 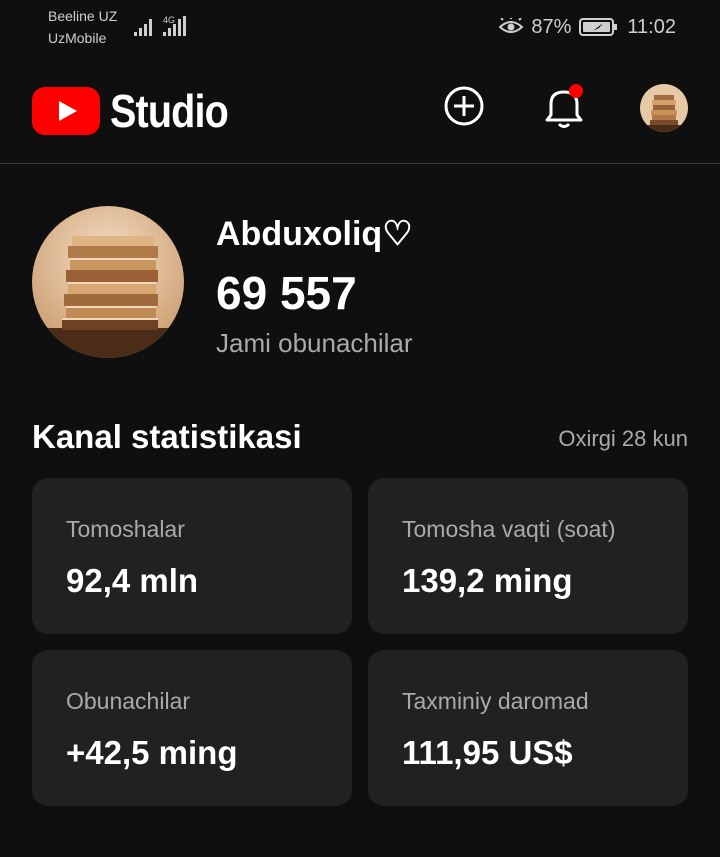 I want to click on carrier-name-2: UzMobile, so click(x=77, y=38).